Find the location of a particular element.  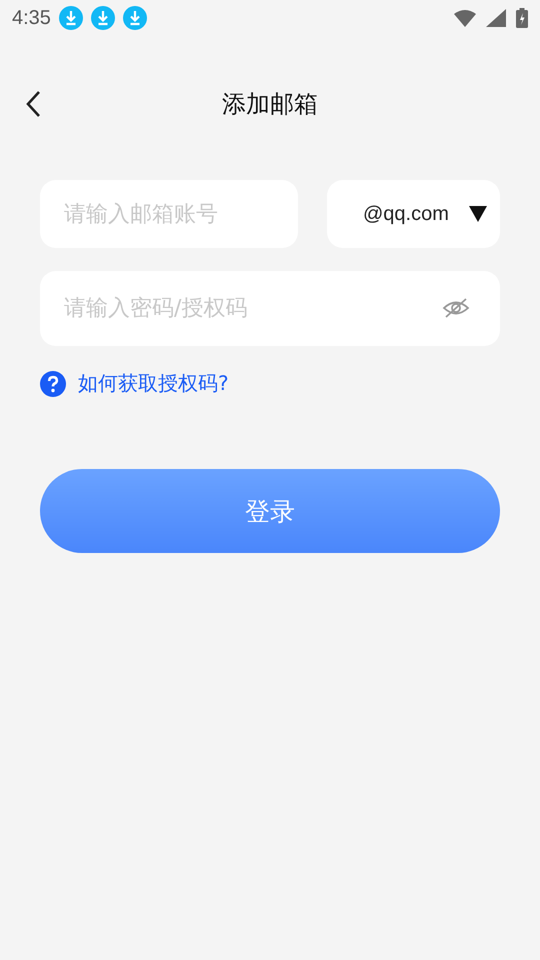

status-time: 4:35 is located at coordinates (31, 18).